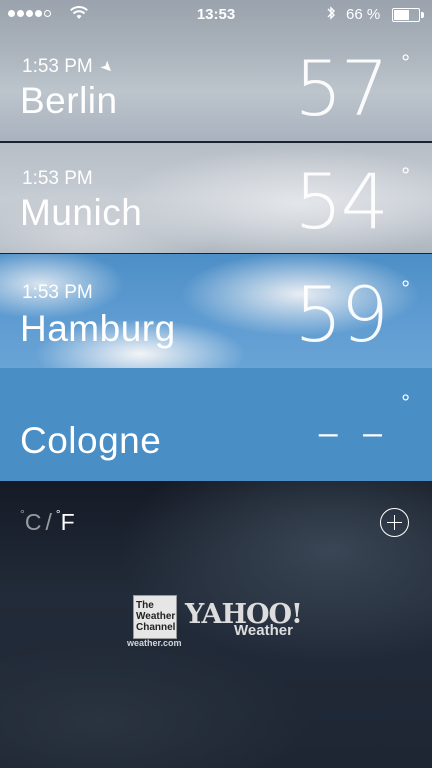 The width and height of the screenshot is (432, 768). What do you see at coordinates (216, 198) in the screenshot?
I see `city-row-munich: 1:53 PM Munich 54 °` at bounding box center [216, 198].